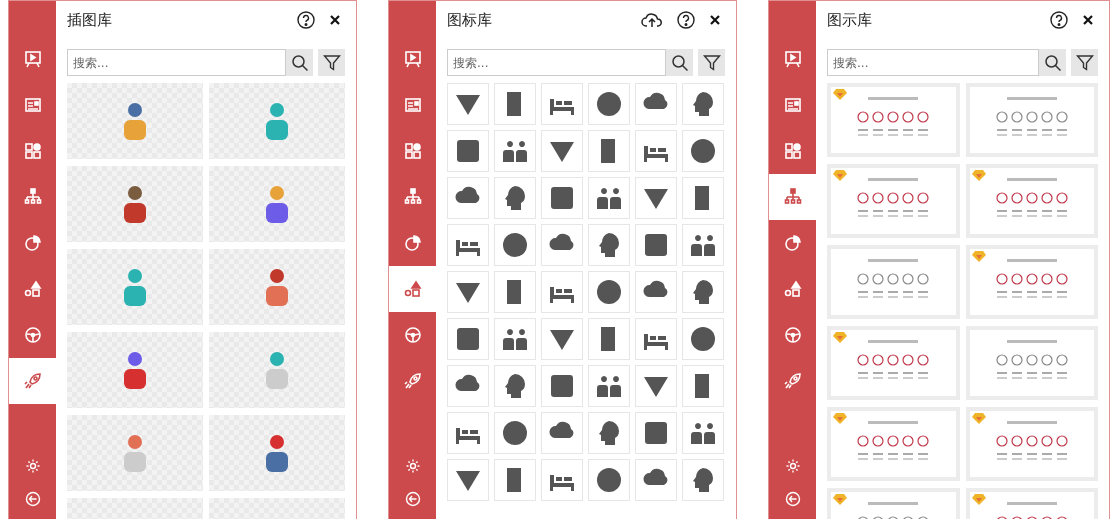  Describe the element at coordinates (412, 381) in the screenshot. I see `rocket-icon` at that location.